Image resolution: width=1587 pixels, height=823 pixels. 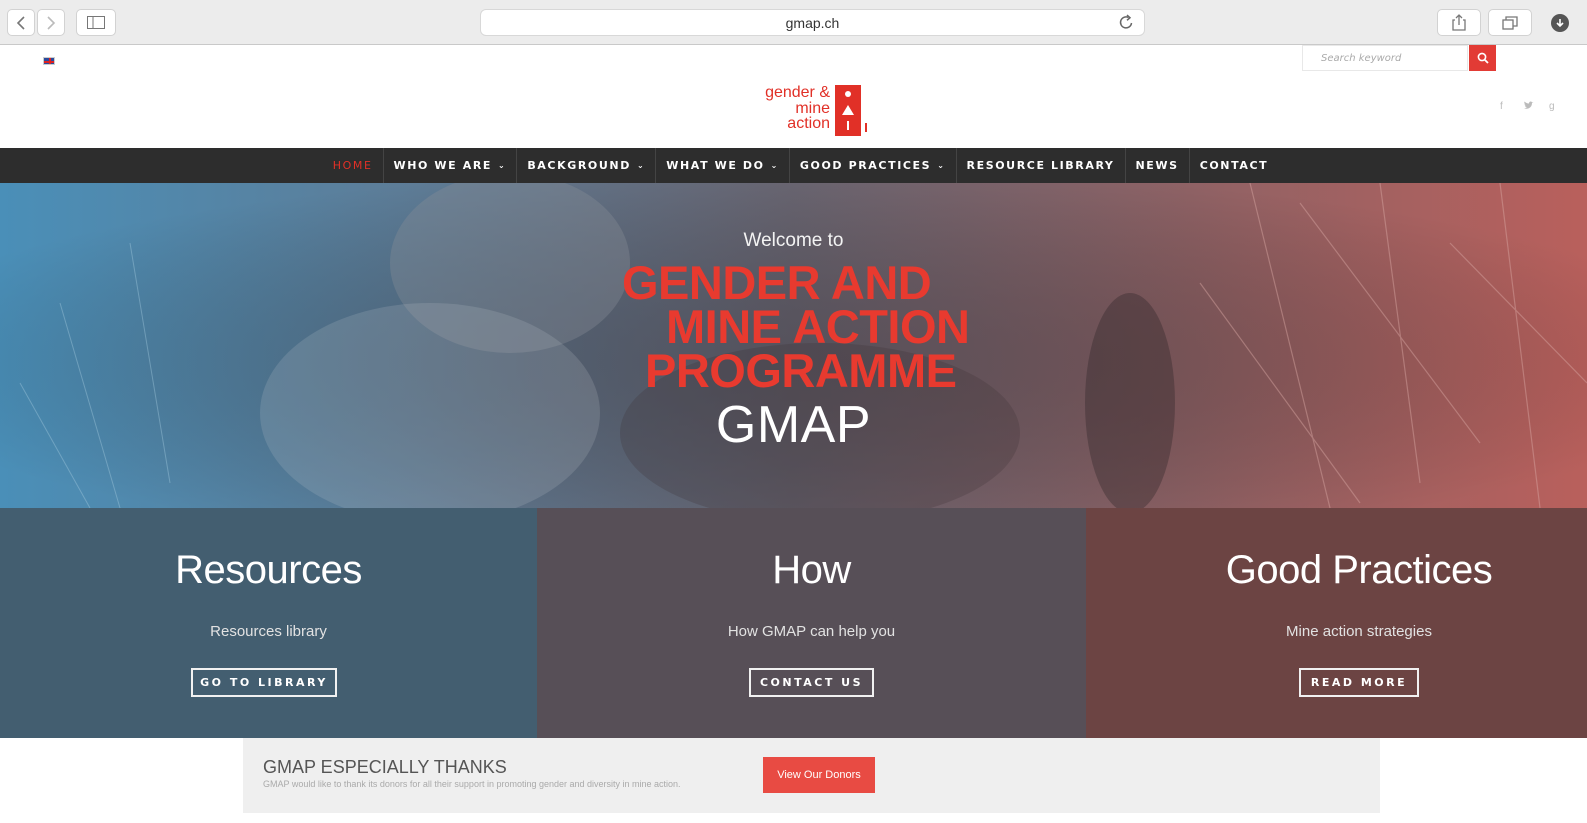 What do you see at coordinates (865, 165) in the screenshot?
I see `nav-good-practices-label: GOOD PRACTICES` at bounding box center [865, 165].